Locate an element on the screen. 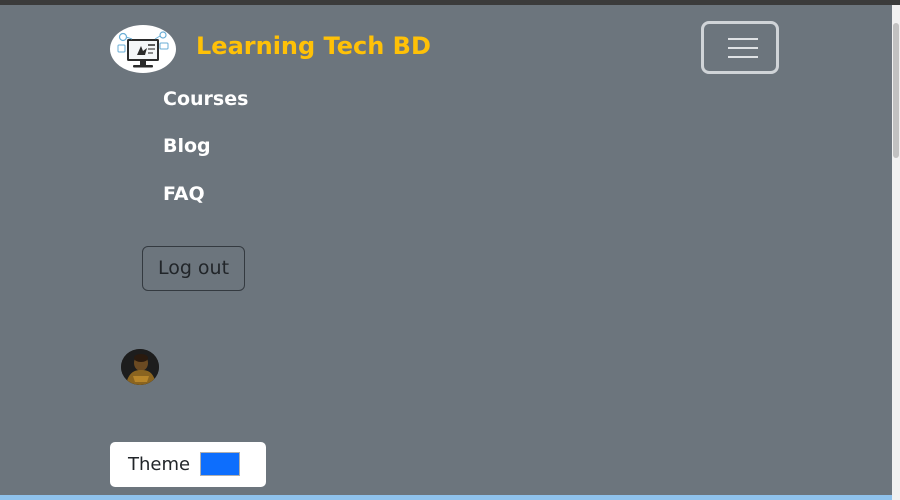 This screenshot has height=500, width=900. navbar-toggler-button is located at coordinates (740, 47).